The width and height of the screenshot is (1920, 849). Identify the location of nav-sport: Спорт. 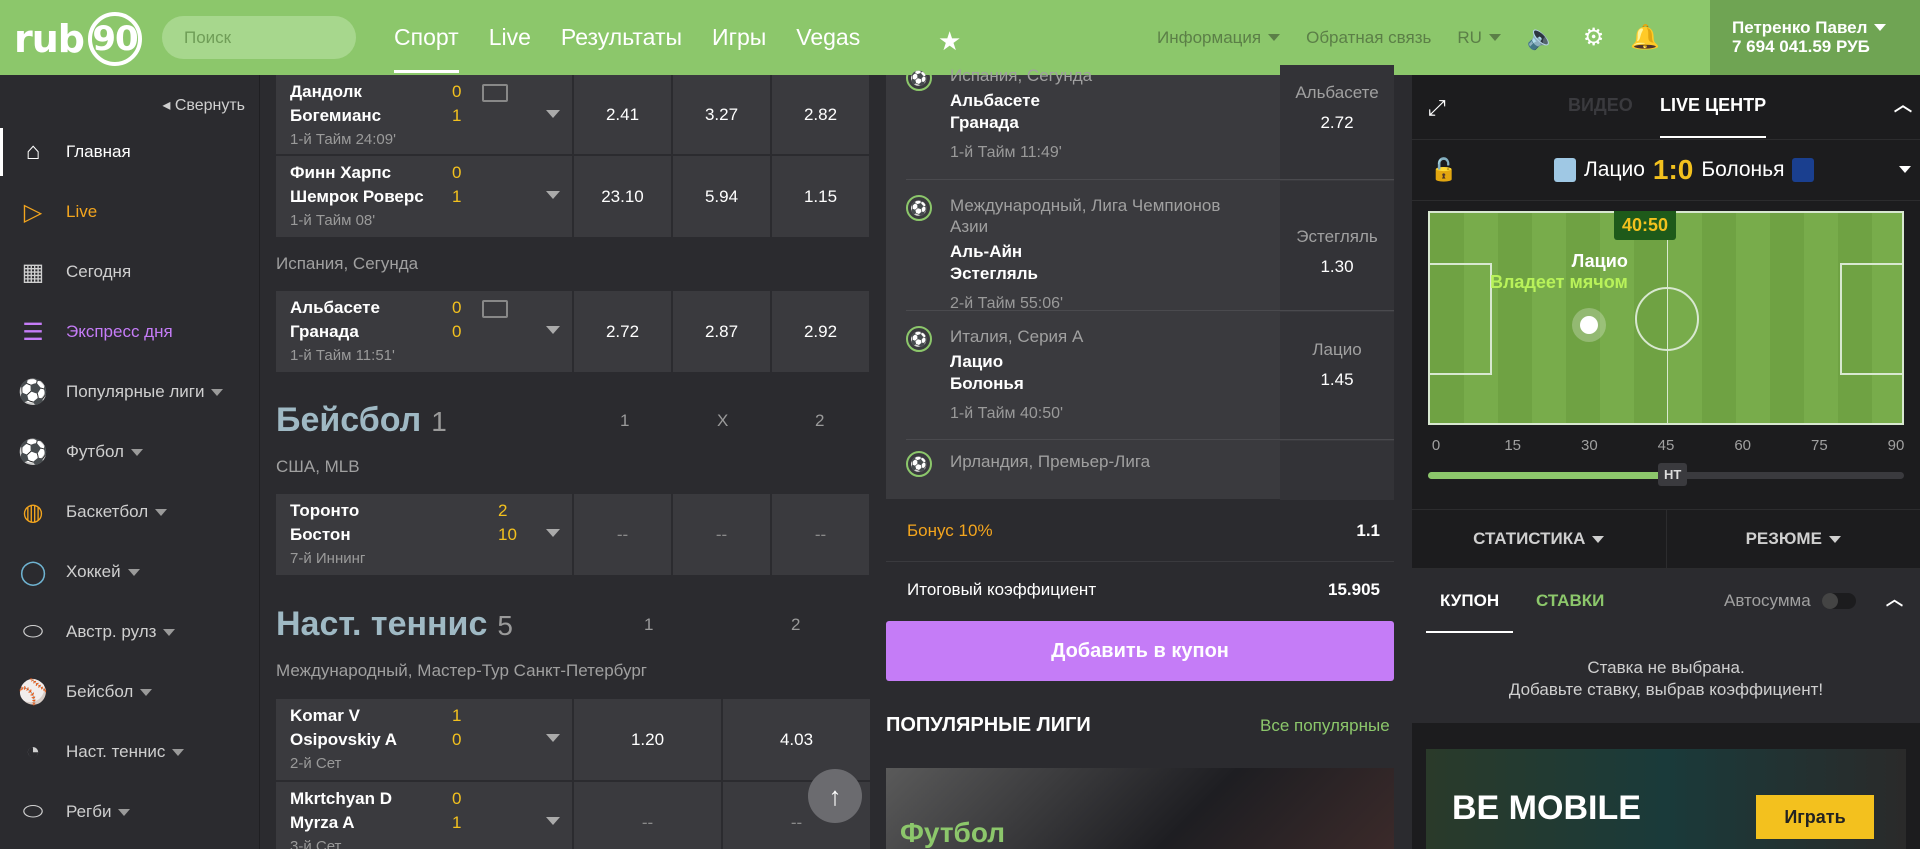
(426, 37).